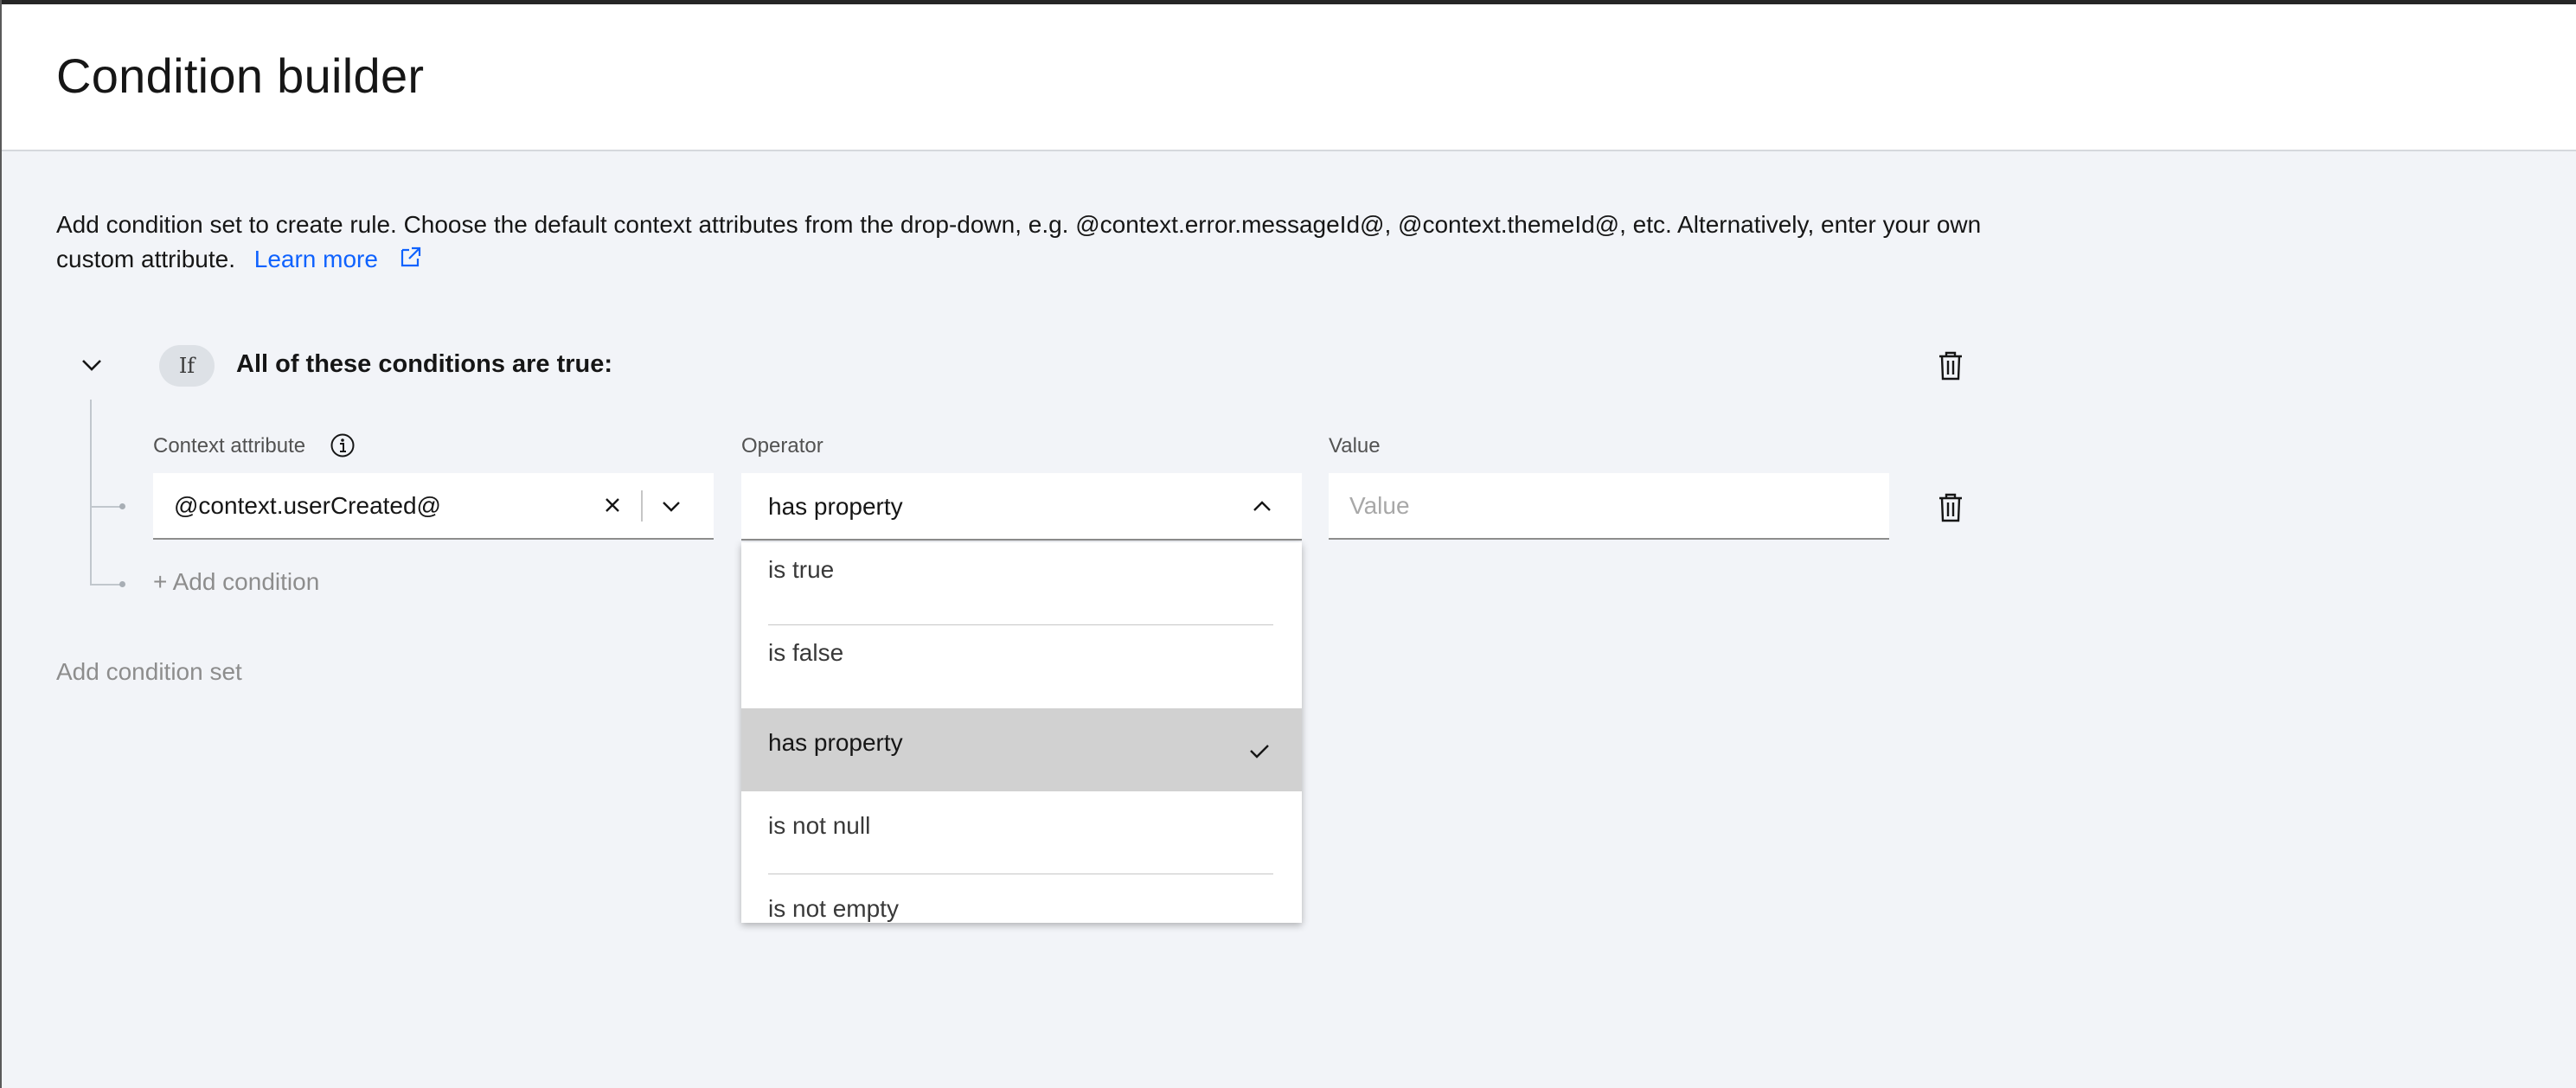 The width and height of the screenshot is (2576, 1088). Describe the element at coordinates (1259, 751) in the screenshot. I see `checkmark-icon` at that location.